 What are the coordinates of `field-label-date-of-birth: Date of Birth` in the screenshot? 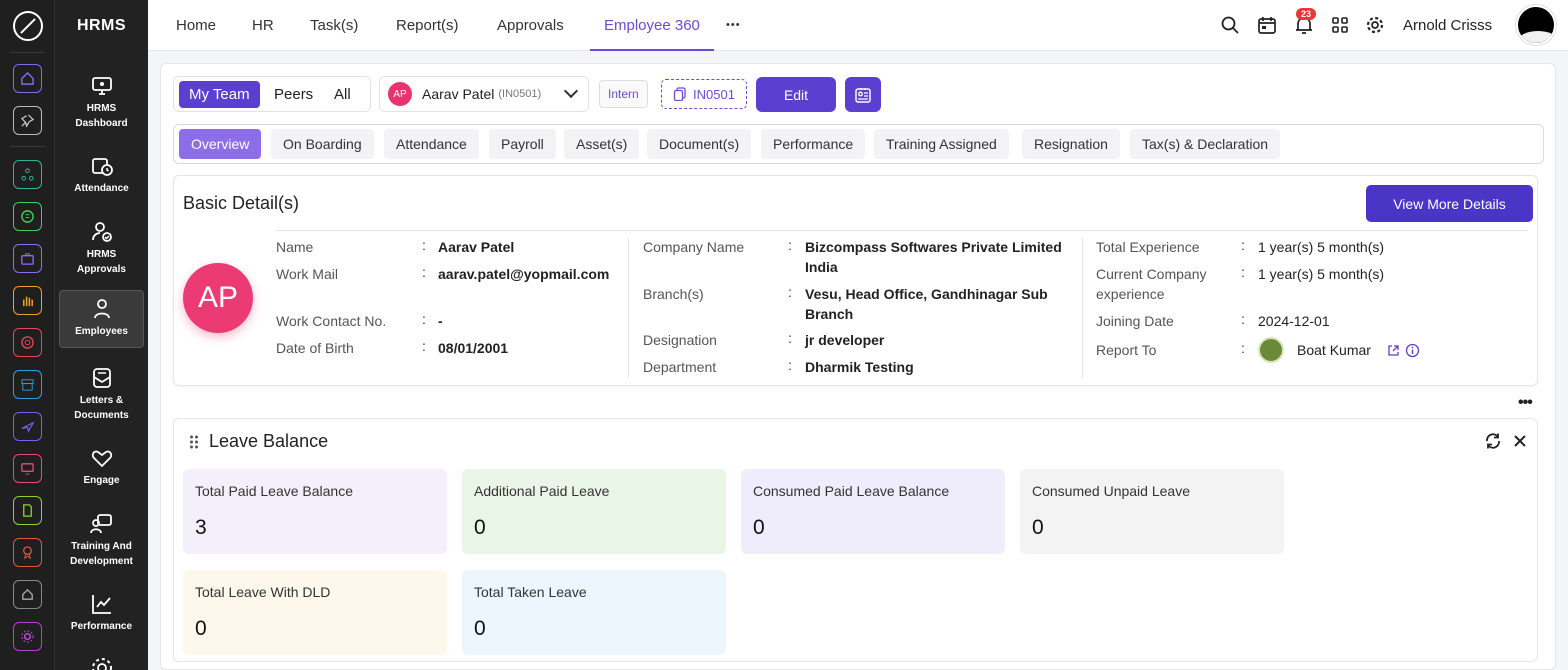 It's located at (315, 348).